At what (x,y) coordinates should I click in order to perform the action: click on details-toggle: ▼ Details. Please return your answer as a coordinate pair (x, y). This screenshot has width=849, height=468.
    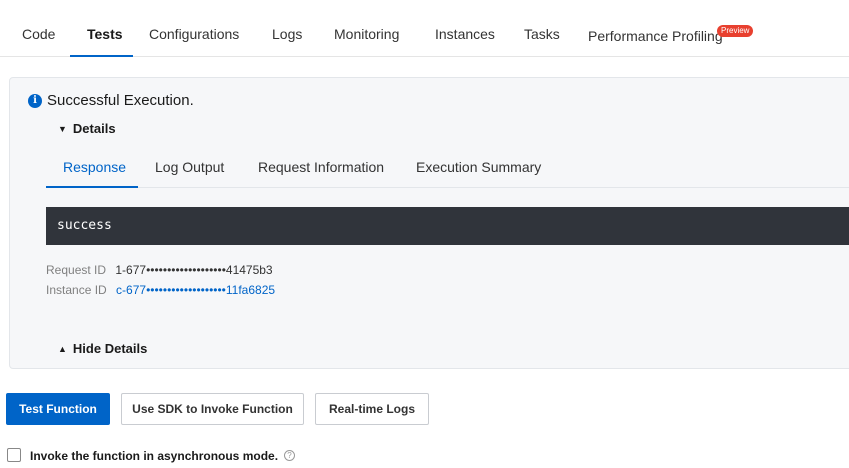
    Looking at the image, I should click on (87, 128).